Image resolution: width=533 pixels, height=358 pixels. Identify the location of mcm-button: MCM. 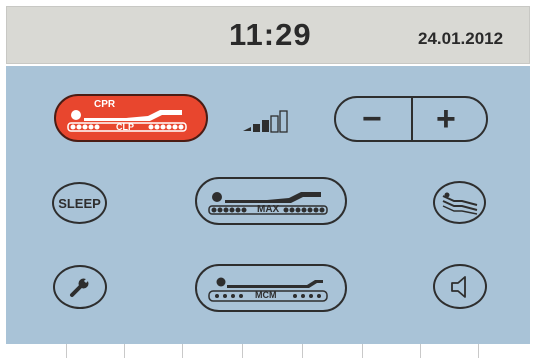
(271, 288).